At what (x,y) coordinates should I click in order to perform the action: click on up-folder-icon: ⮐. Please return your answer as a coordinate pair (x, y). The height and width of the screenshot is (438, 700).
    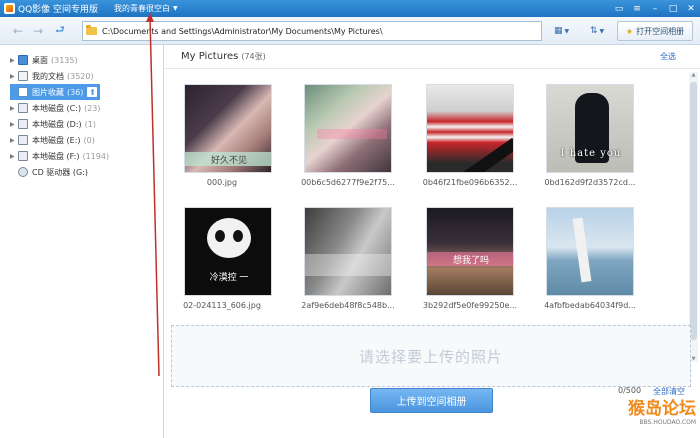
    Looking at the image, I should click on (60, 31).